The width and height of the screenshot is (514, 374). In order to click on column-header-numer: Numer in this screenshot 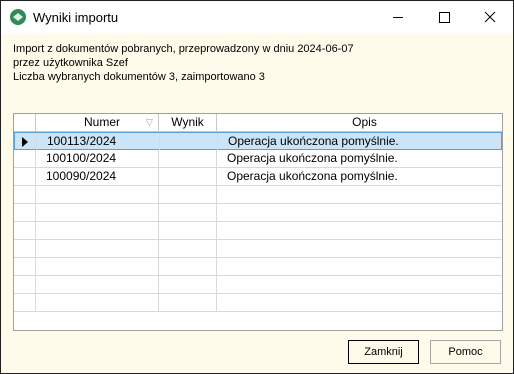, I will do `click(97, 122)`.